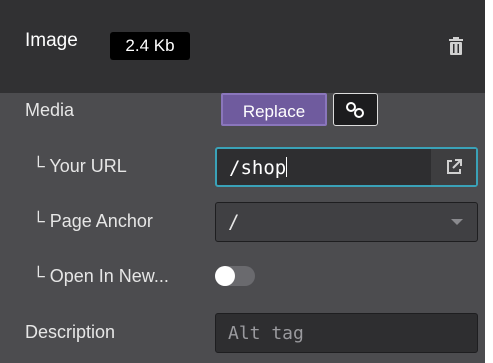  What do you see at coordinates (150, 46) in the screenshot?
I see `file-size-badge: 2.4 Kb` at bounding box center [150, 46].